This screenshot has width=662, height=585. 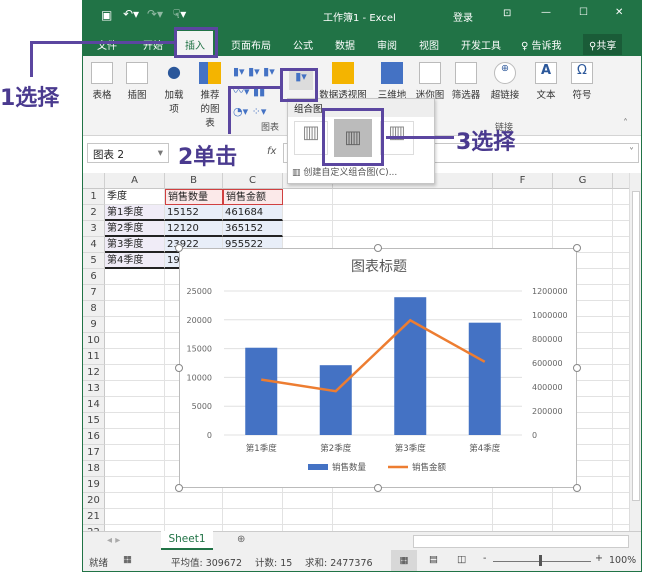 What do you see at coordinates (131, 14) in the screenshot?
I see `undo-icon: ↶▾` at bounding box center [131, 14].